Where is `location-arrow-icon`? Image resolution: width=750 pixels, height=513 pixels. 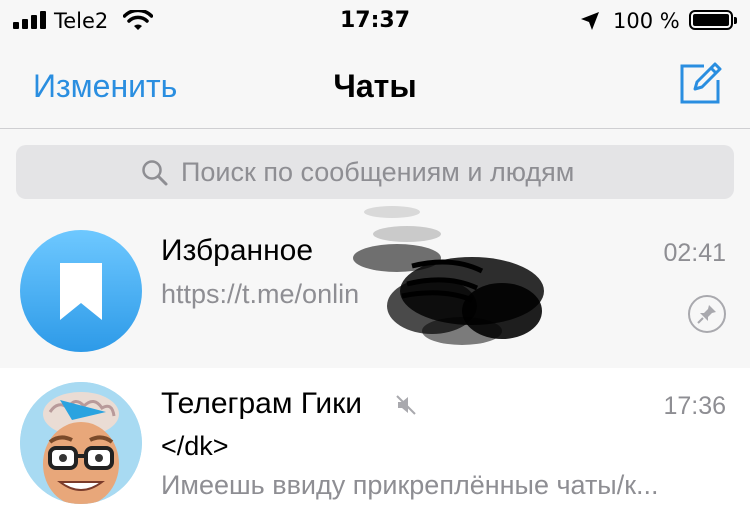 location-arrow-icon is located at coordinates (590, 21).